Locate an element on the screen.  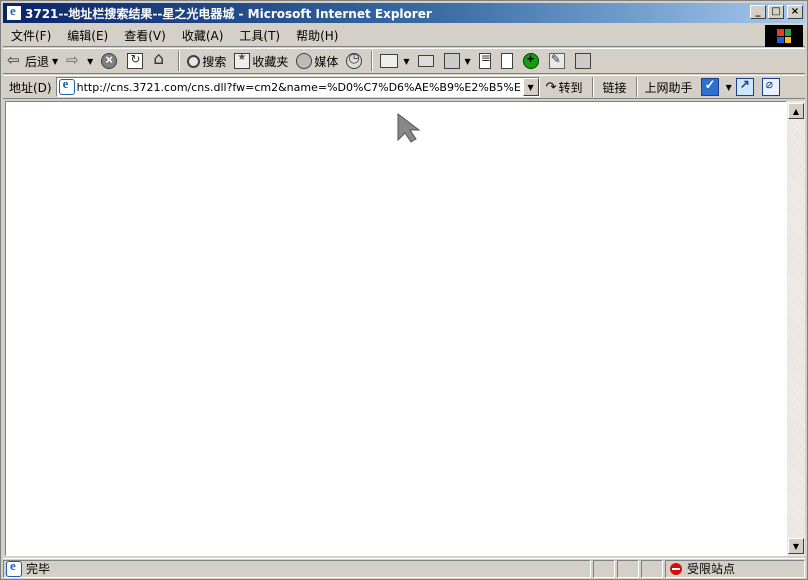
zone-label: 受限站点 is located at coordinates (711, 569).